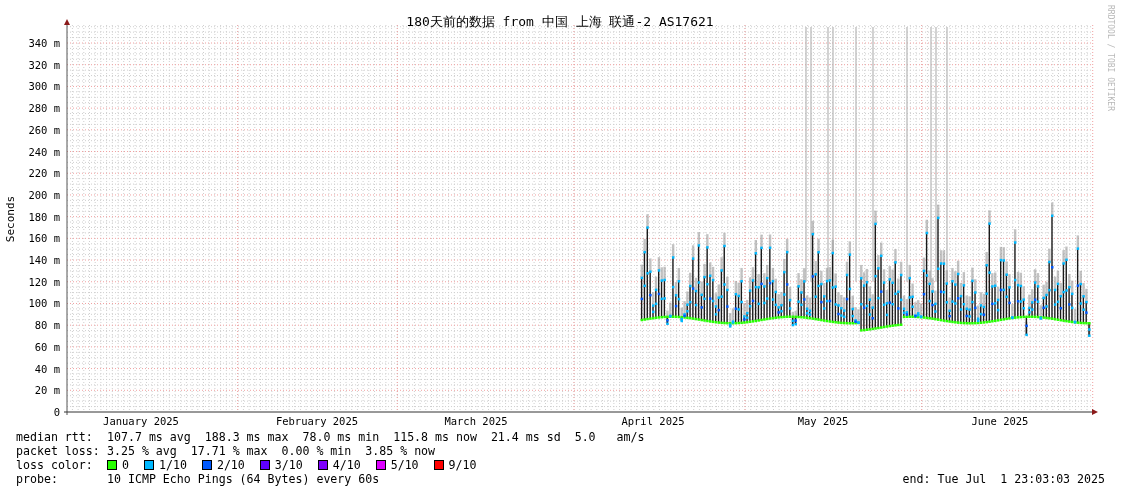 The image size is (1121, 494). Describe the element at coordinates (246, 437) in the screenshot. I see `stat-value: 188.3 ms max` at that location.